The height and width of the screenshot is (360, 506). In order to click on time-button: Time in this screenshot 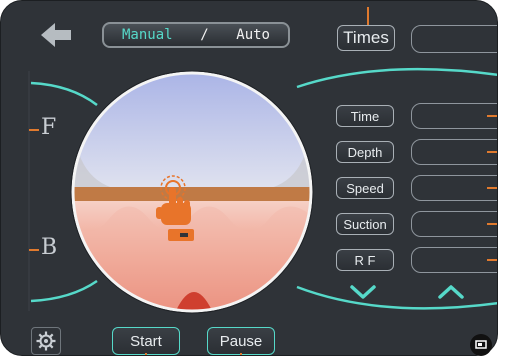, I will do `click(365, 116)`.